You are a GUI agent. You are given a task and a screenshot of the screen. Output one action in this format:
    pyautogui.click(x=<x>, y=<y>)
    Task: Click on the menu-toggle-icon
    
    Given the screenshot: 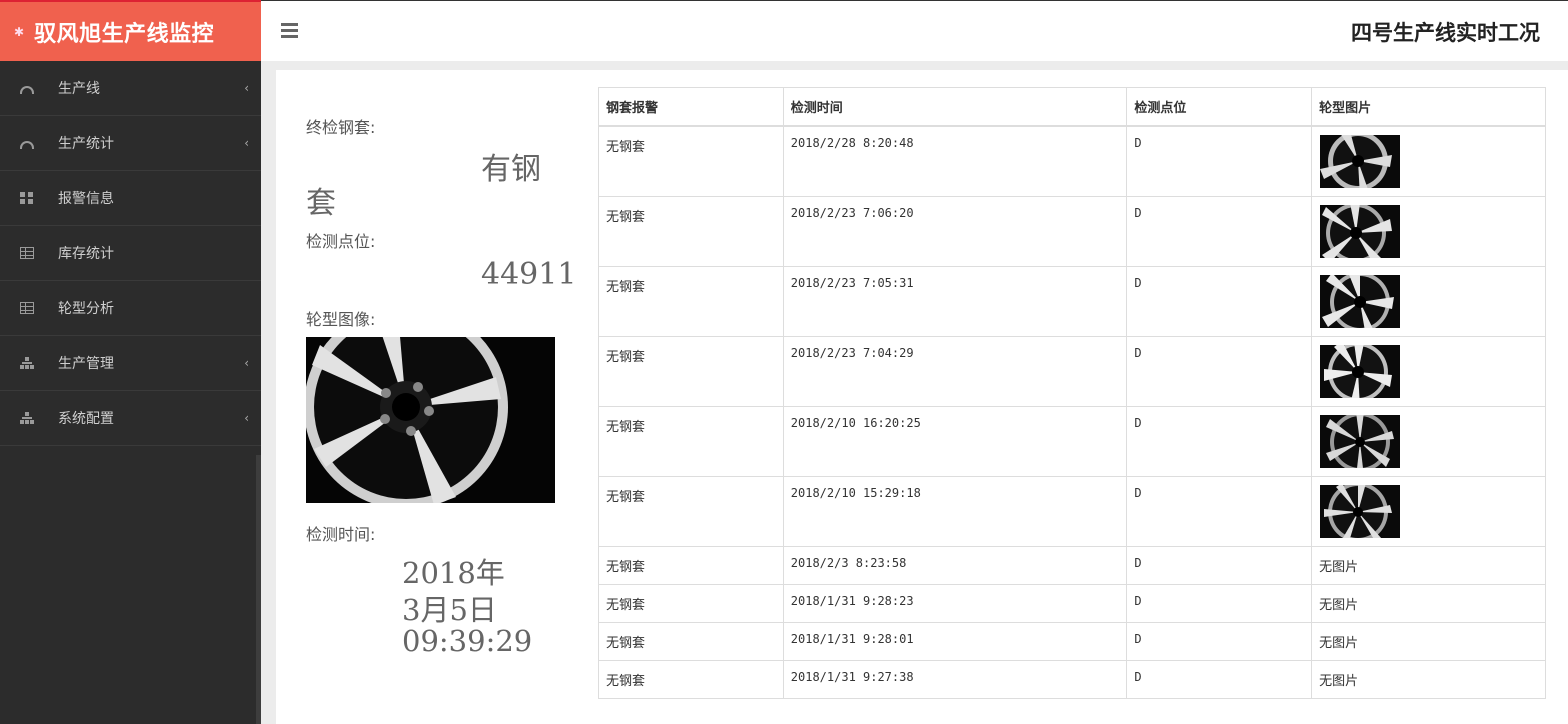 What is the action you would take?
    pyautogui.click(x=289, y=30)
    